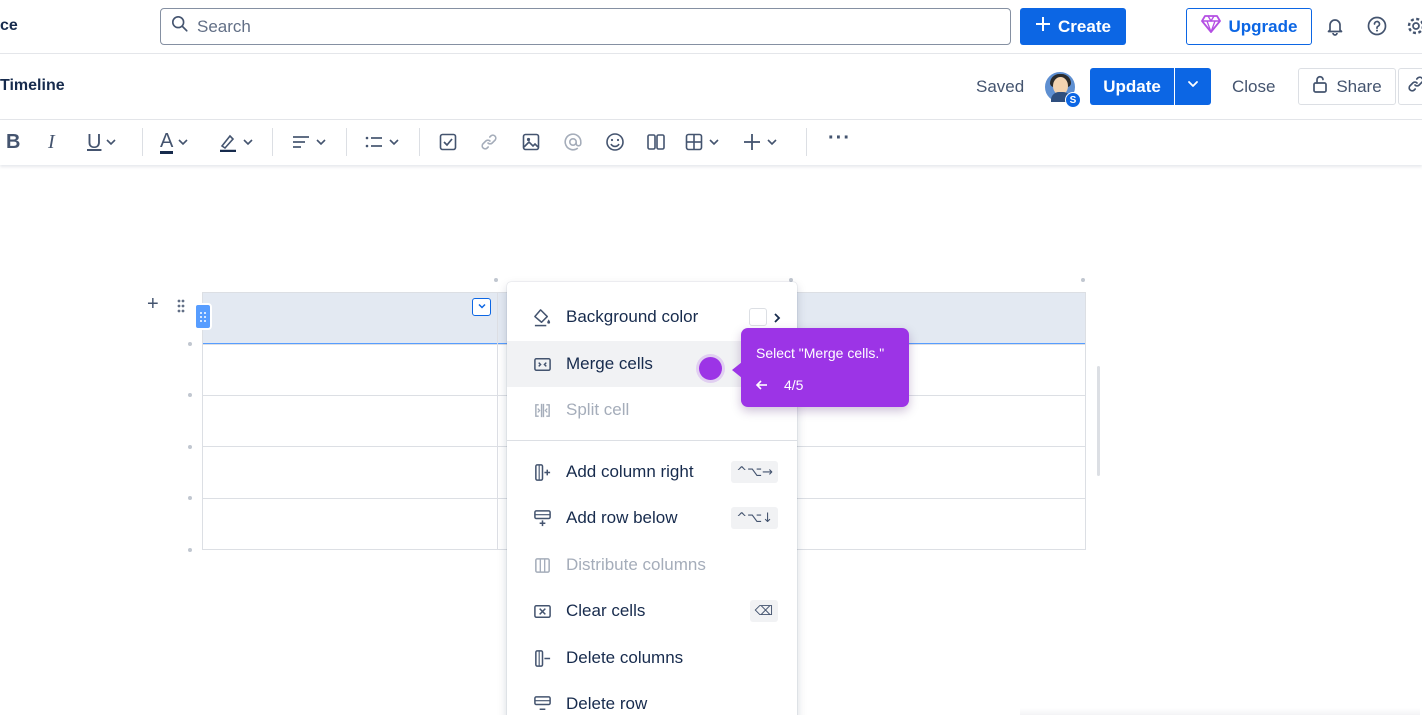 Image resolution: width=1422 pixels, height=715 pixels. I want to click on color-swatch, so click(758, 317).